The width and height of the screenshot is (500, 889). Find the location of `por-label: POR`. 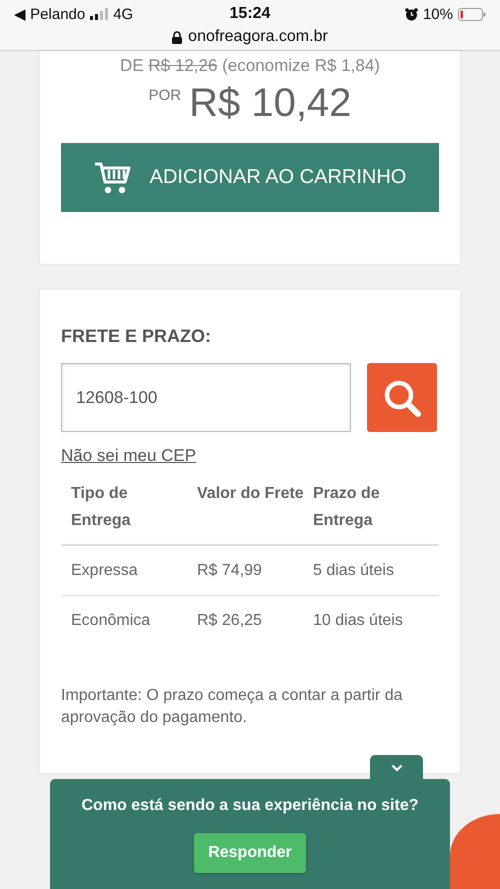

por-label: POR is located at coordinates (165, 95).